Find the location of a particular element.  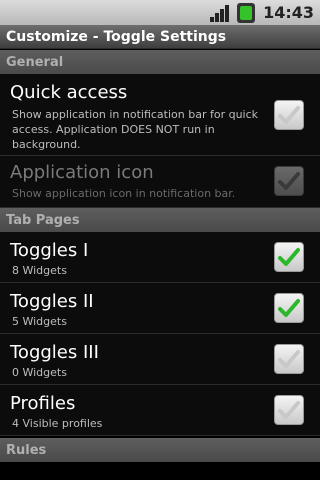

page-title: Customize - Toggle Settings is located at coordinates (116, 36).